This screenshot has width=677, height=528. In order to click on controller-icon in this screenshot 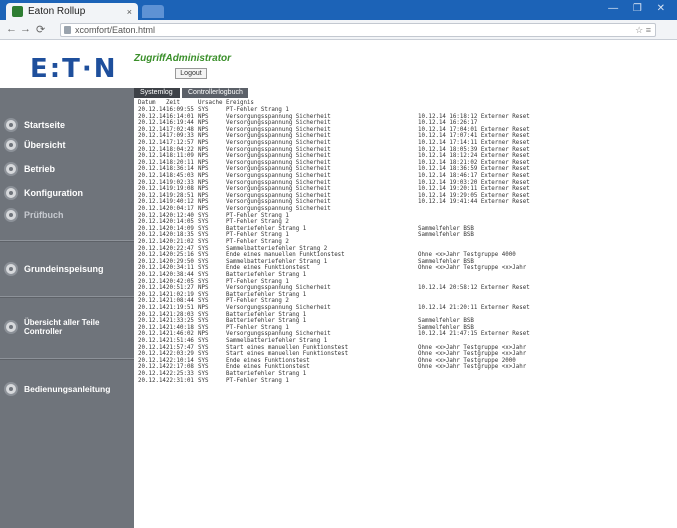, I will do `click(11, 327)`.